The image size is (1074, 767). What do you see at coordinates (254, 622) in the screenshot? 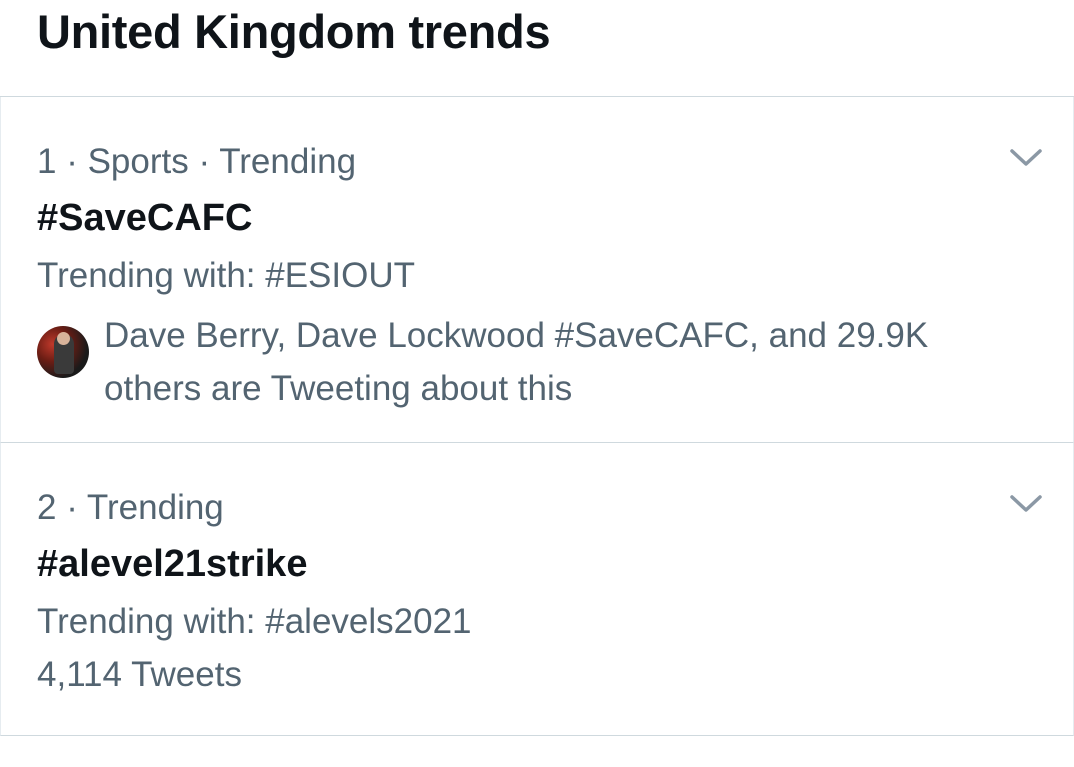
I see `trending-with: Trending with: #alevels2021` at bounding box center [254, 622].